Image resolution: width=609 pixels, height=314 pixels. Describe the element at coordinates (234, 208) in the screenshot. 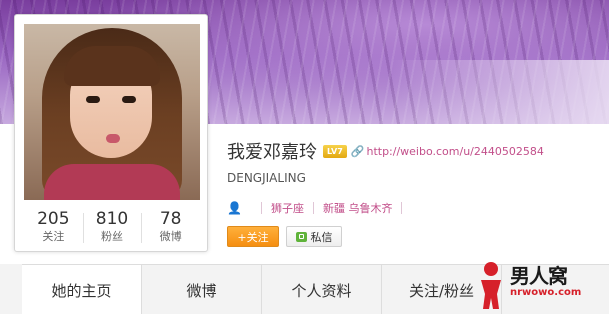

I see `person-icon: 👤` at that location.